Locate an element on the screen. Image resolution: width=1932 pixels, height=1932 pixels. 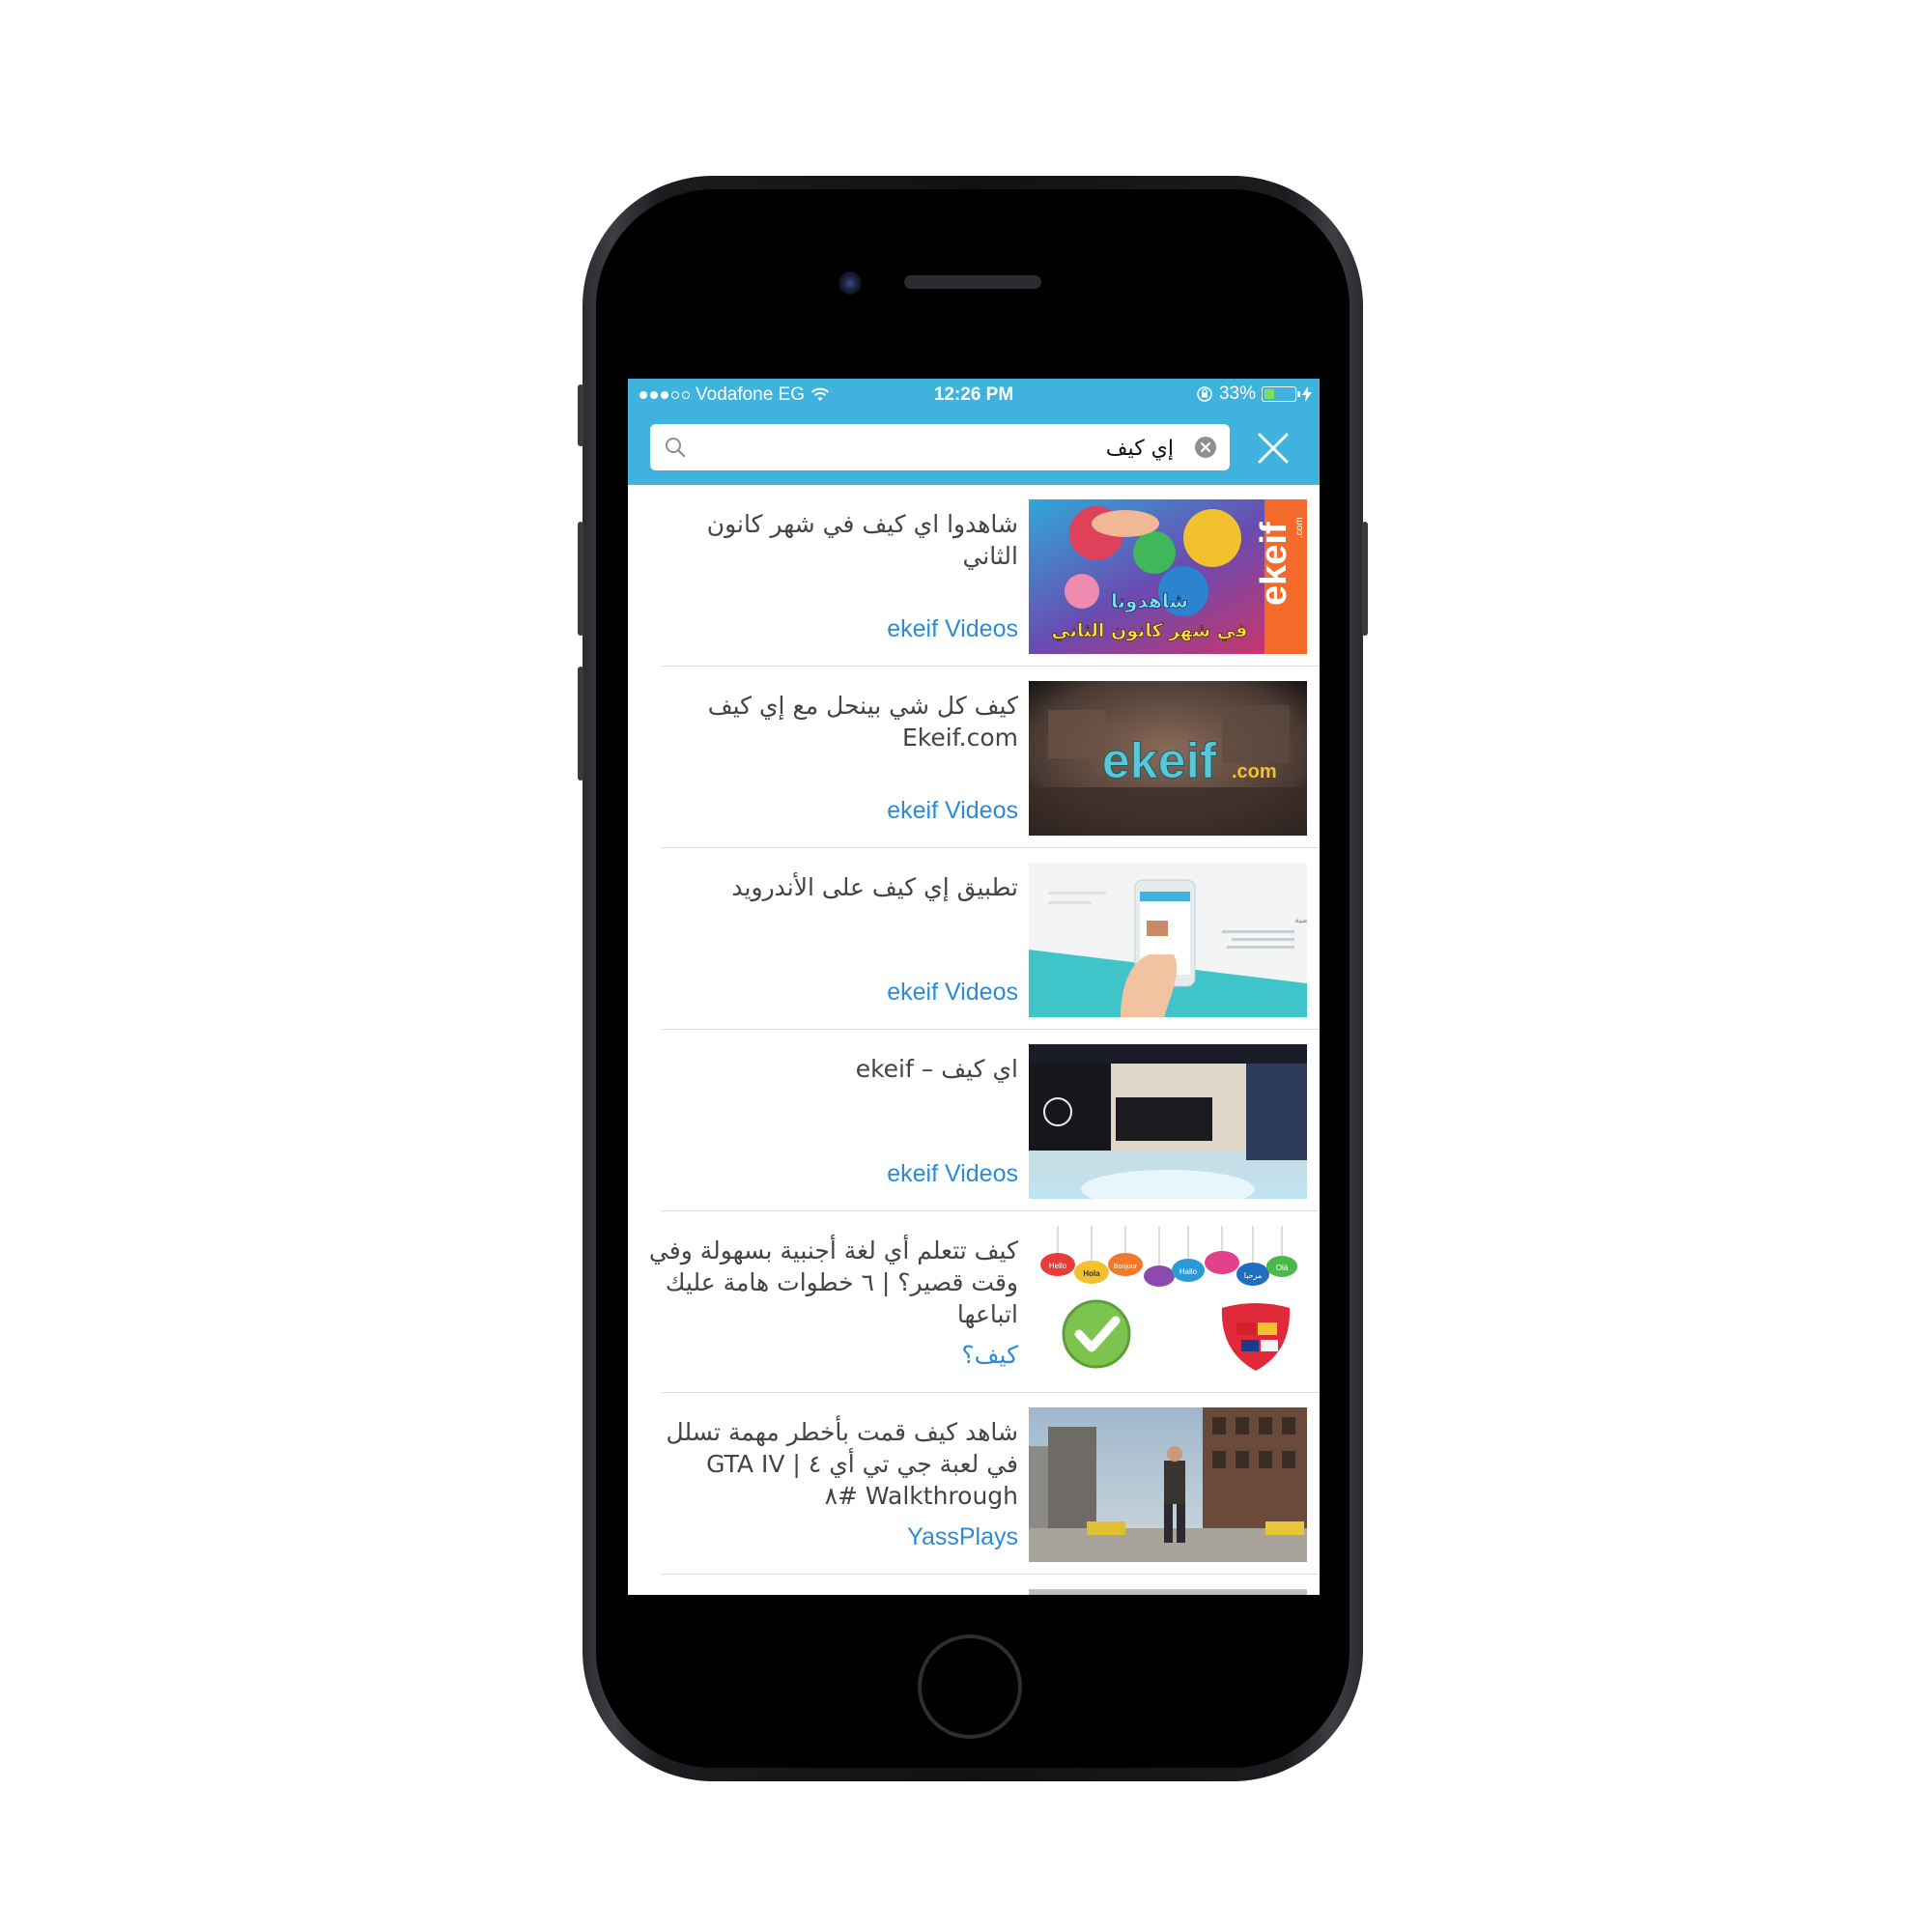
video-thumbnail: ekeif .com is located at coordinates (1168, 758).